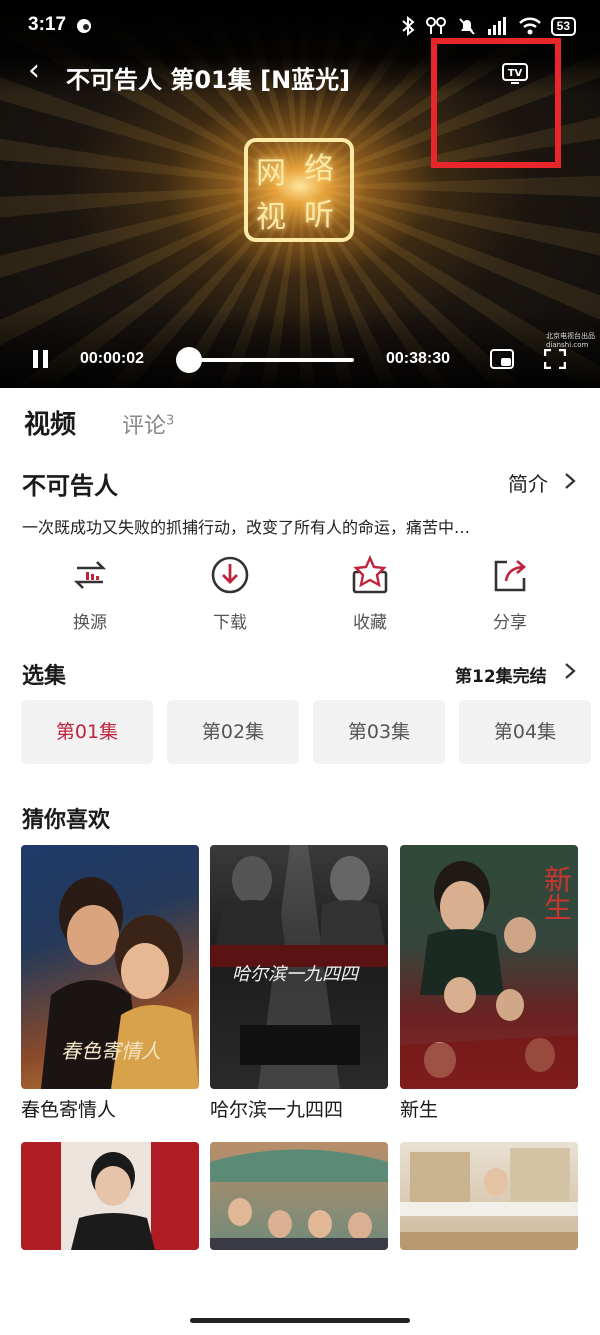 Image resolution: width=600 pixels, height=1335 pixels. I want to click on favorite-star-icon, so click(370, 574).